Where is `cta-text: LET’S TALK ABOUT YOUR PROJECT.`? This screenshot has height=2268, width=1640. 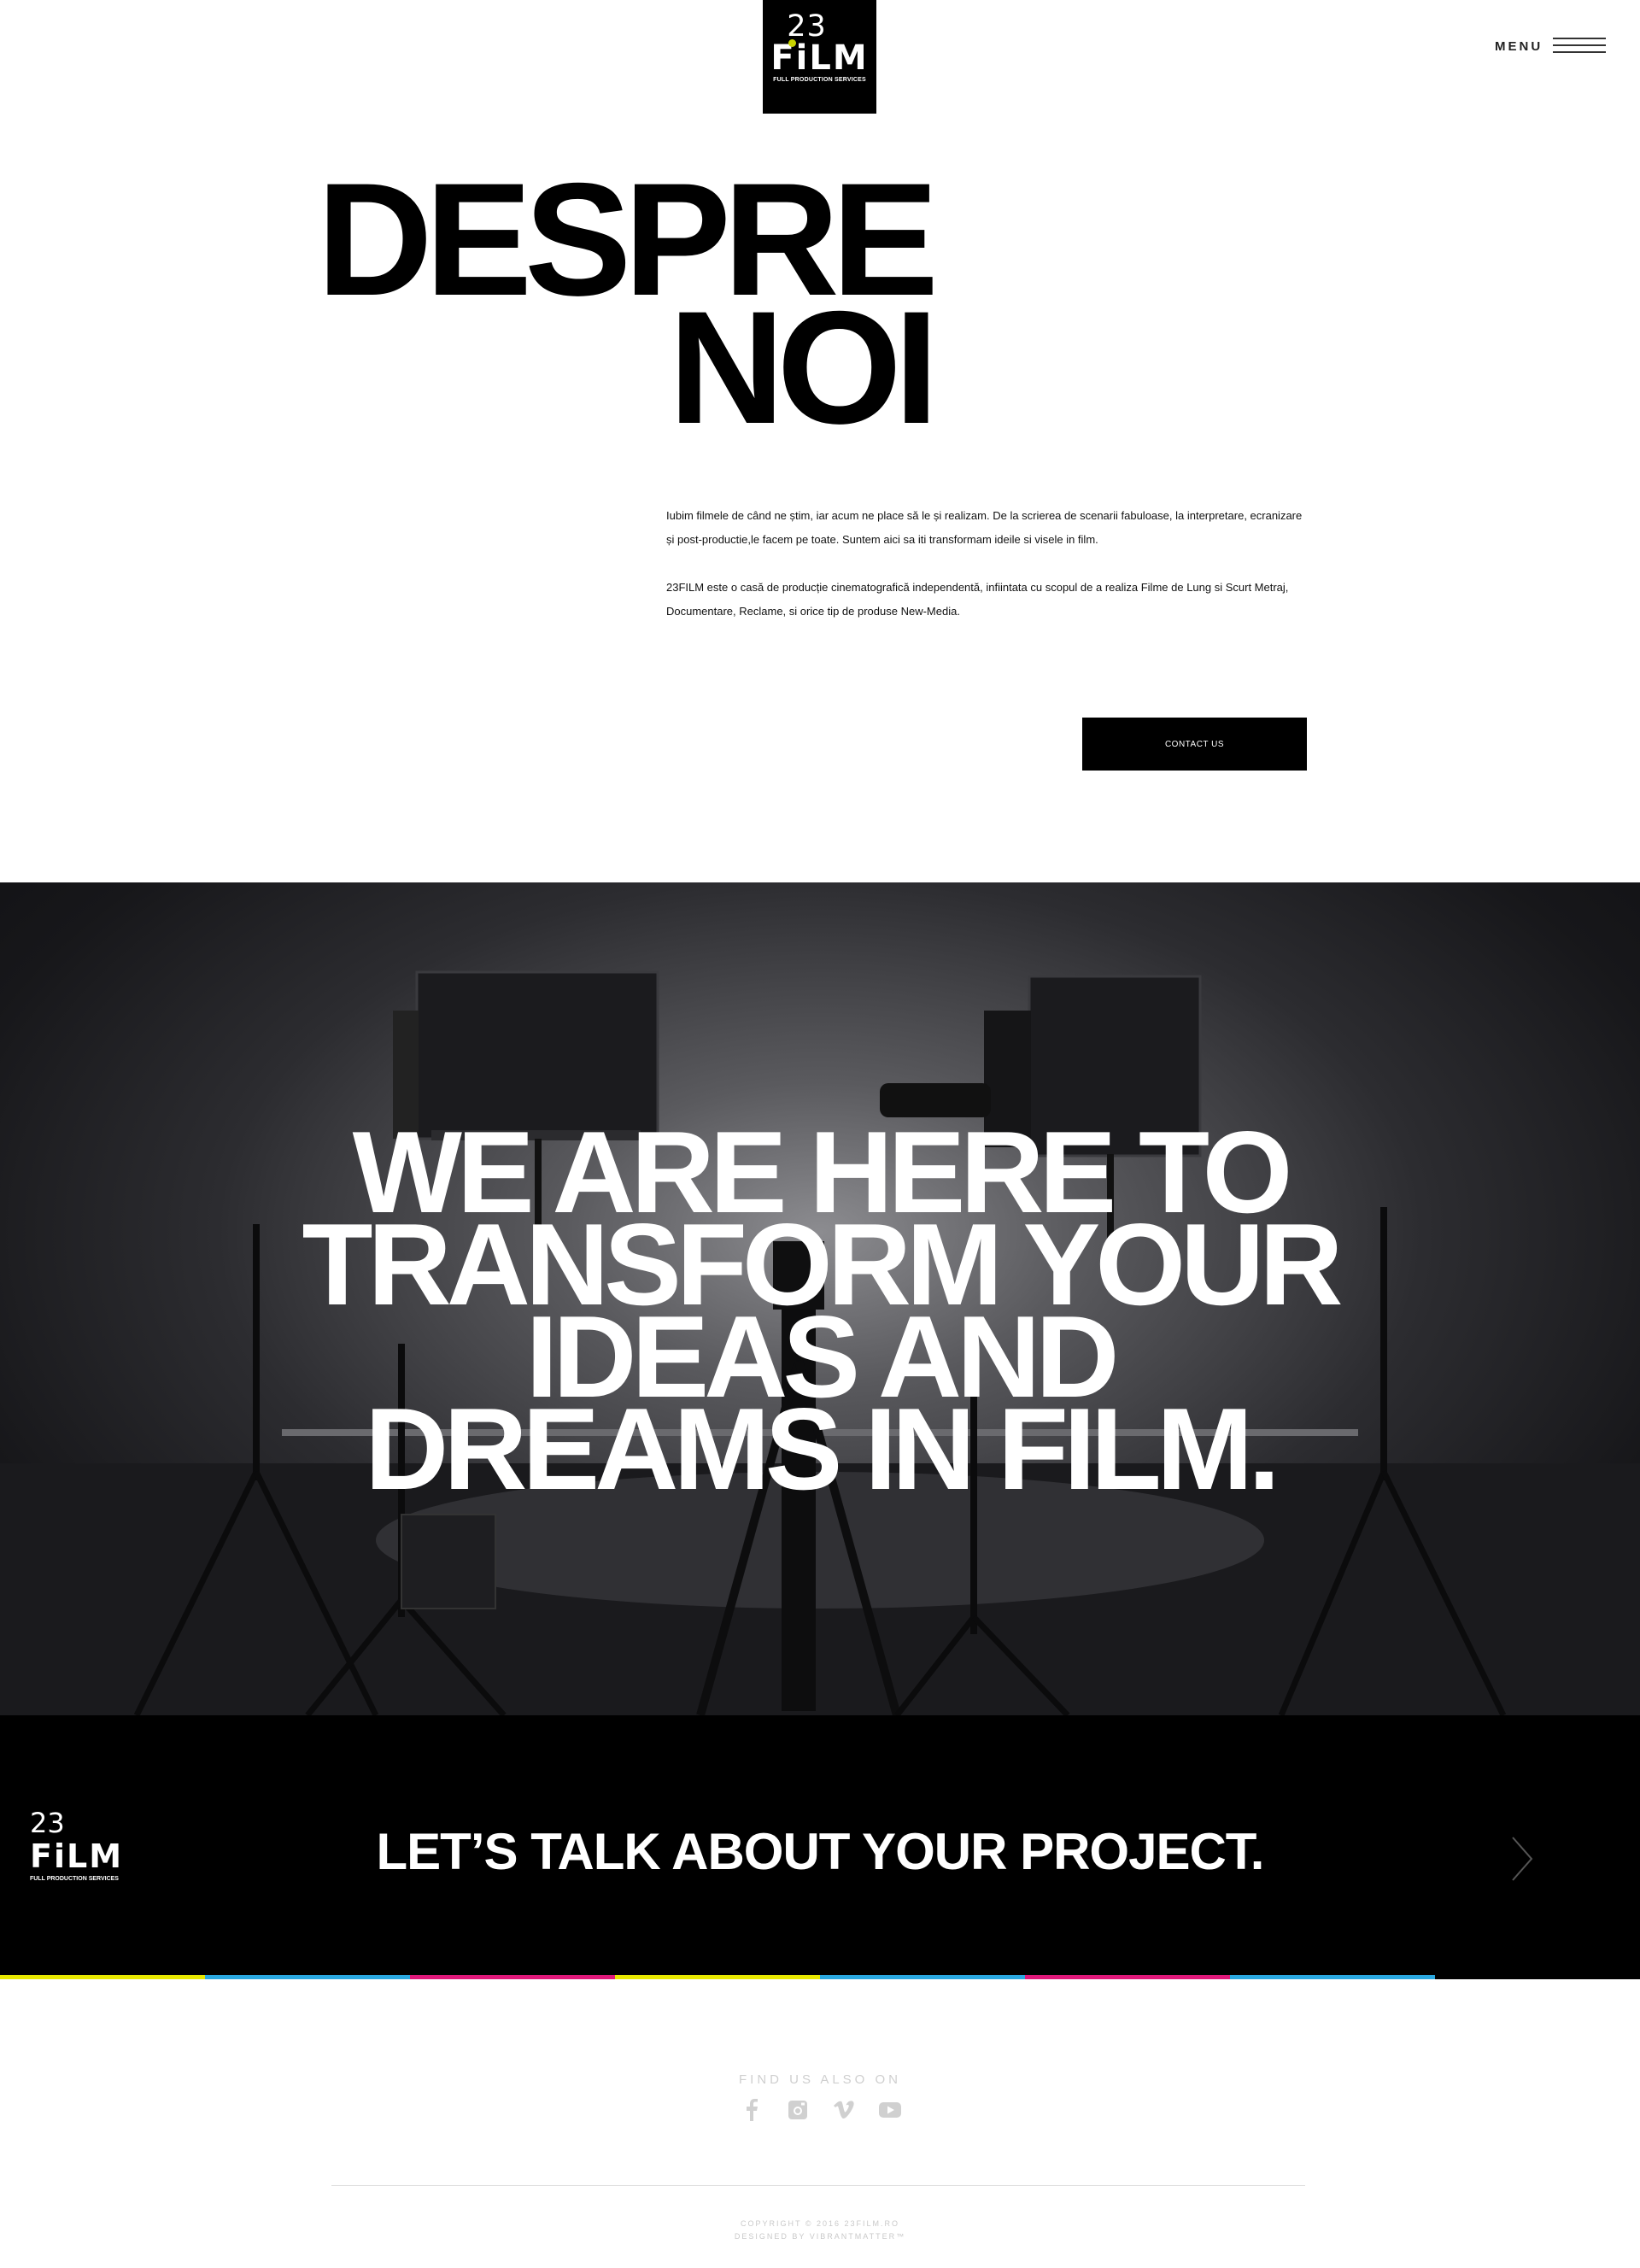
cta-text: LET’S TALK ABOUT YOUR PROJECT. is located at coordinates (820, 1852).